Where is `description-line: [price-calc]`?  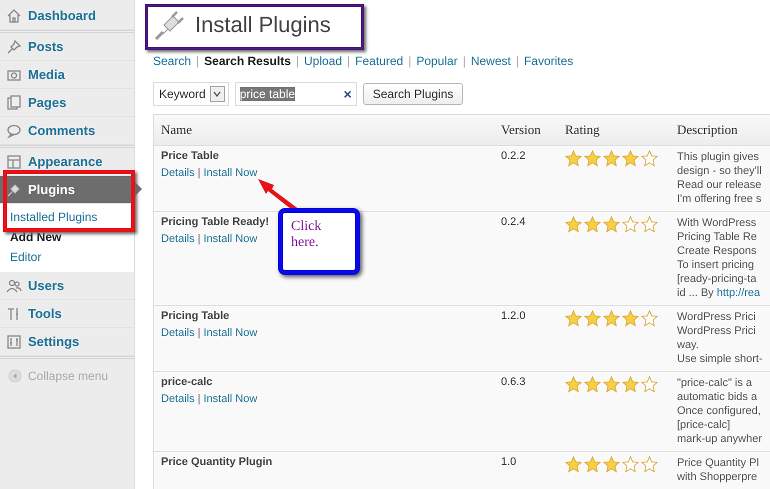 description-line: [price-calc] is located at coordinates (704, 425).